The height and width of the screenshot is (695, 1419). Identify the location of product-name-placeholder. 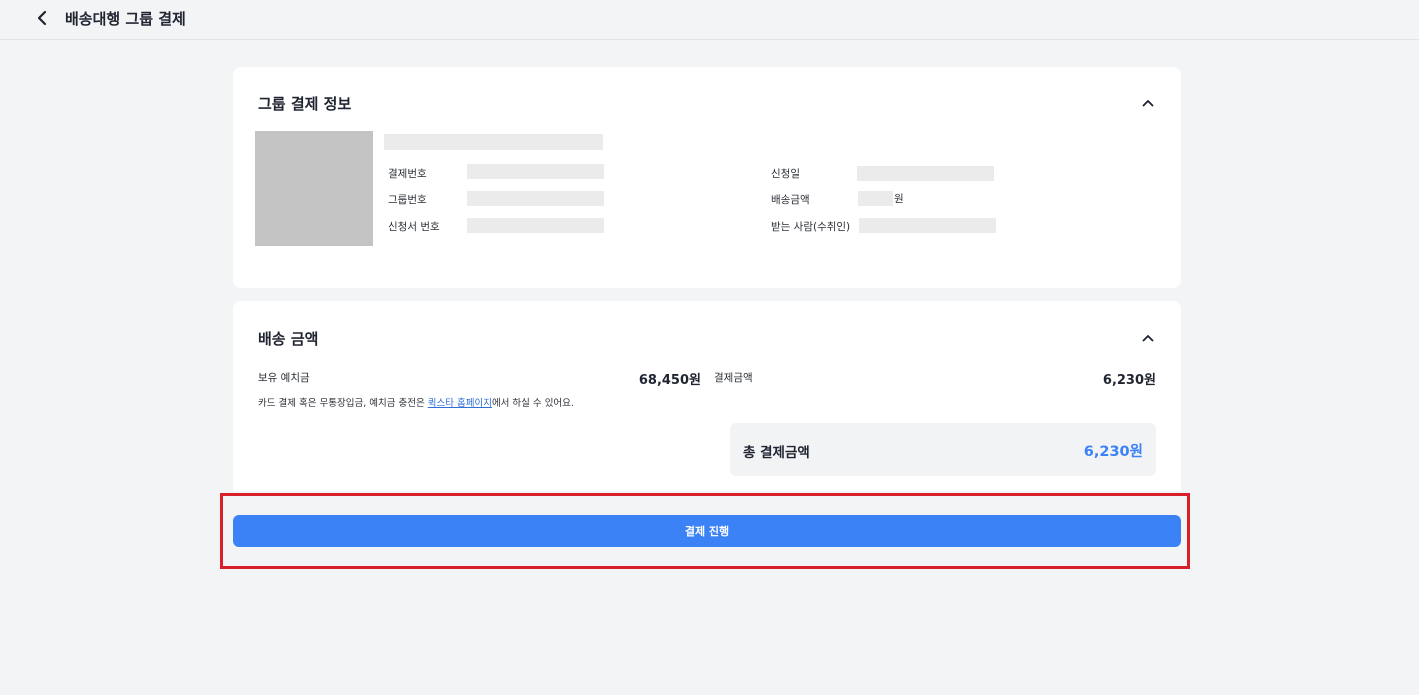
(493, 142).